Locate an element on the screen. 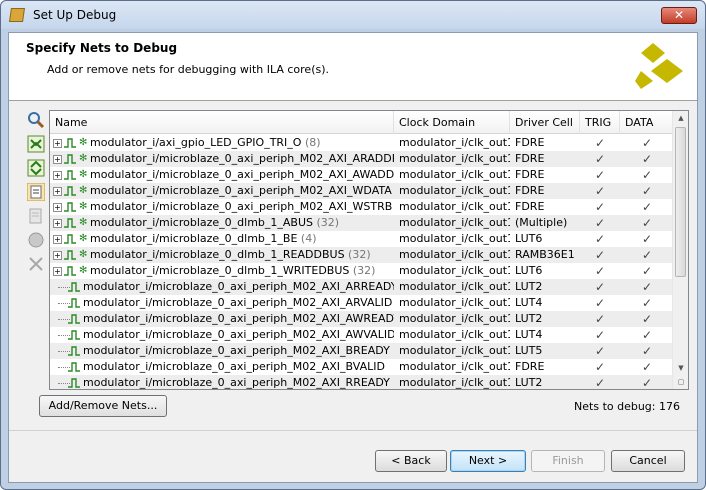  driver-cell: RAMB36E1 is located at coordinates (545, 254).